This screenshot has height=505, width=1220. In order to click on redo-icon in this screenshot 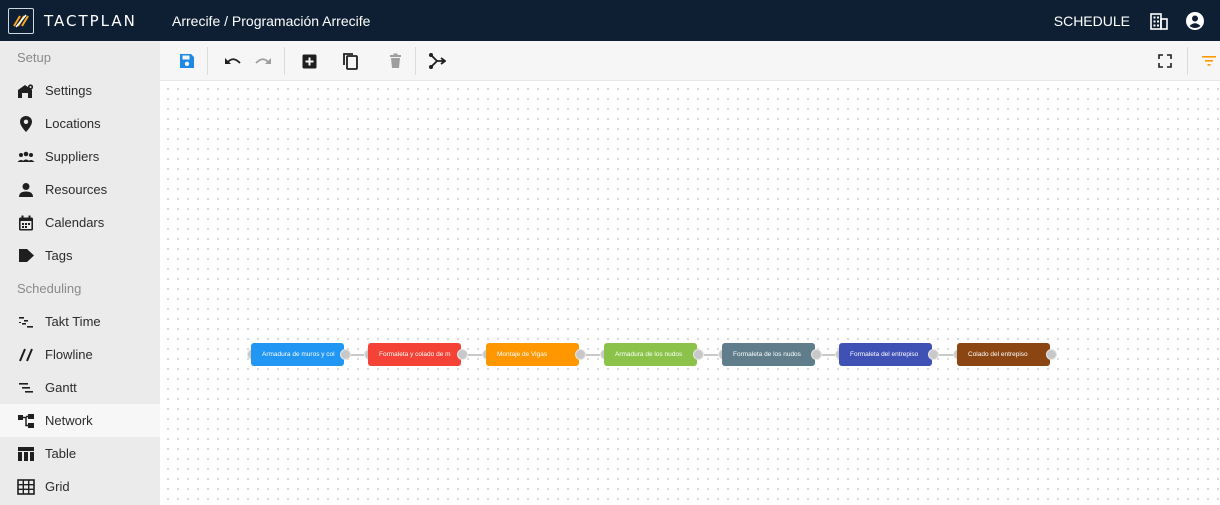, I will do `click(263, 61)`.